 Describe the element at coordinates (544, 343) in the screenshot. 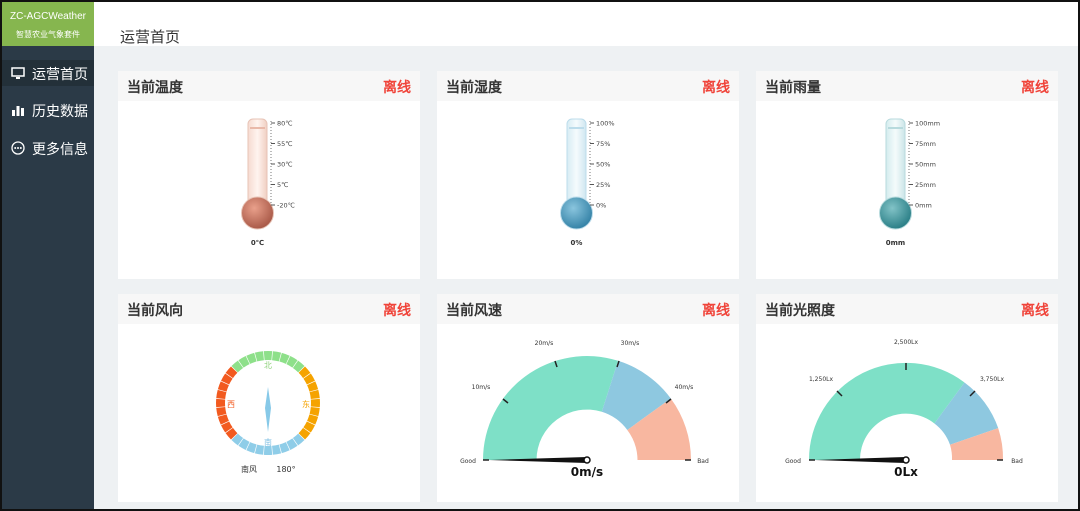

I see `gauge-tick-label: 20m/s` at that location.